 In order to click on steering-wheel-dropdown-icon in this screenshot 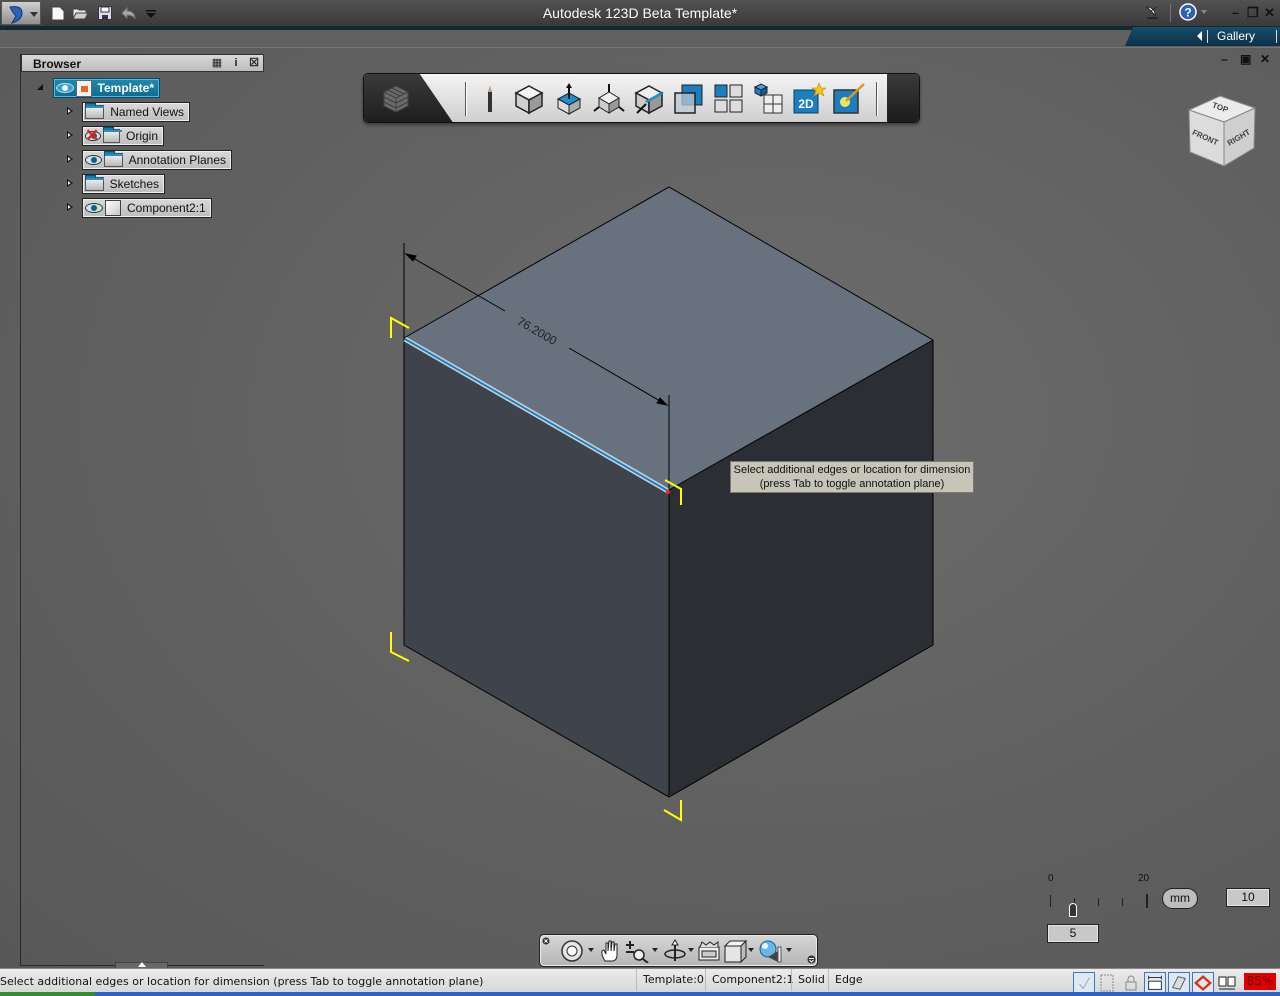, I will do `click(591, 950)`.